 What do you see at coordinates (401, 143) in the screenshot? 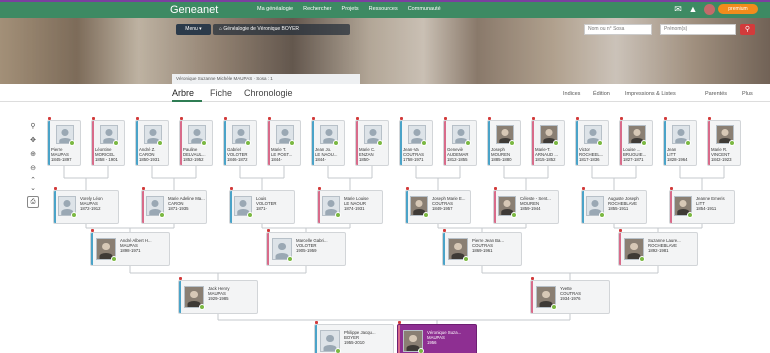
I see `gender-stripe` at bounding box center [401, 143].